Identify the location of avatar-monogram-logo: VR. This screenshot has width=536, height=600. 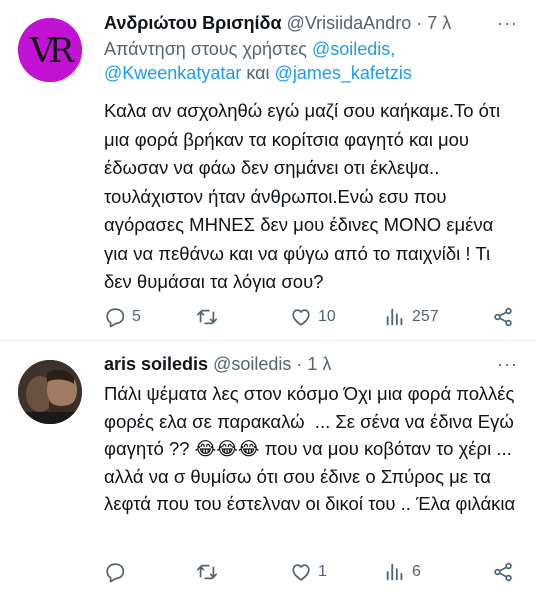
(50, 50).